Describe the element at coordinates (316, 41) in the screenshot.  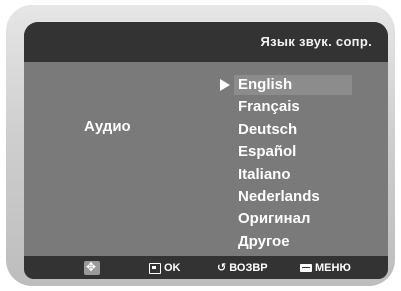
I see `page-title: Язык звук. сопр.` at that location.